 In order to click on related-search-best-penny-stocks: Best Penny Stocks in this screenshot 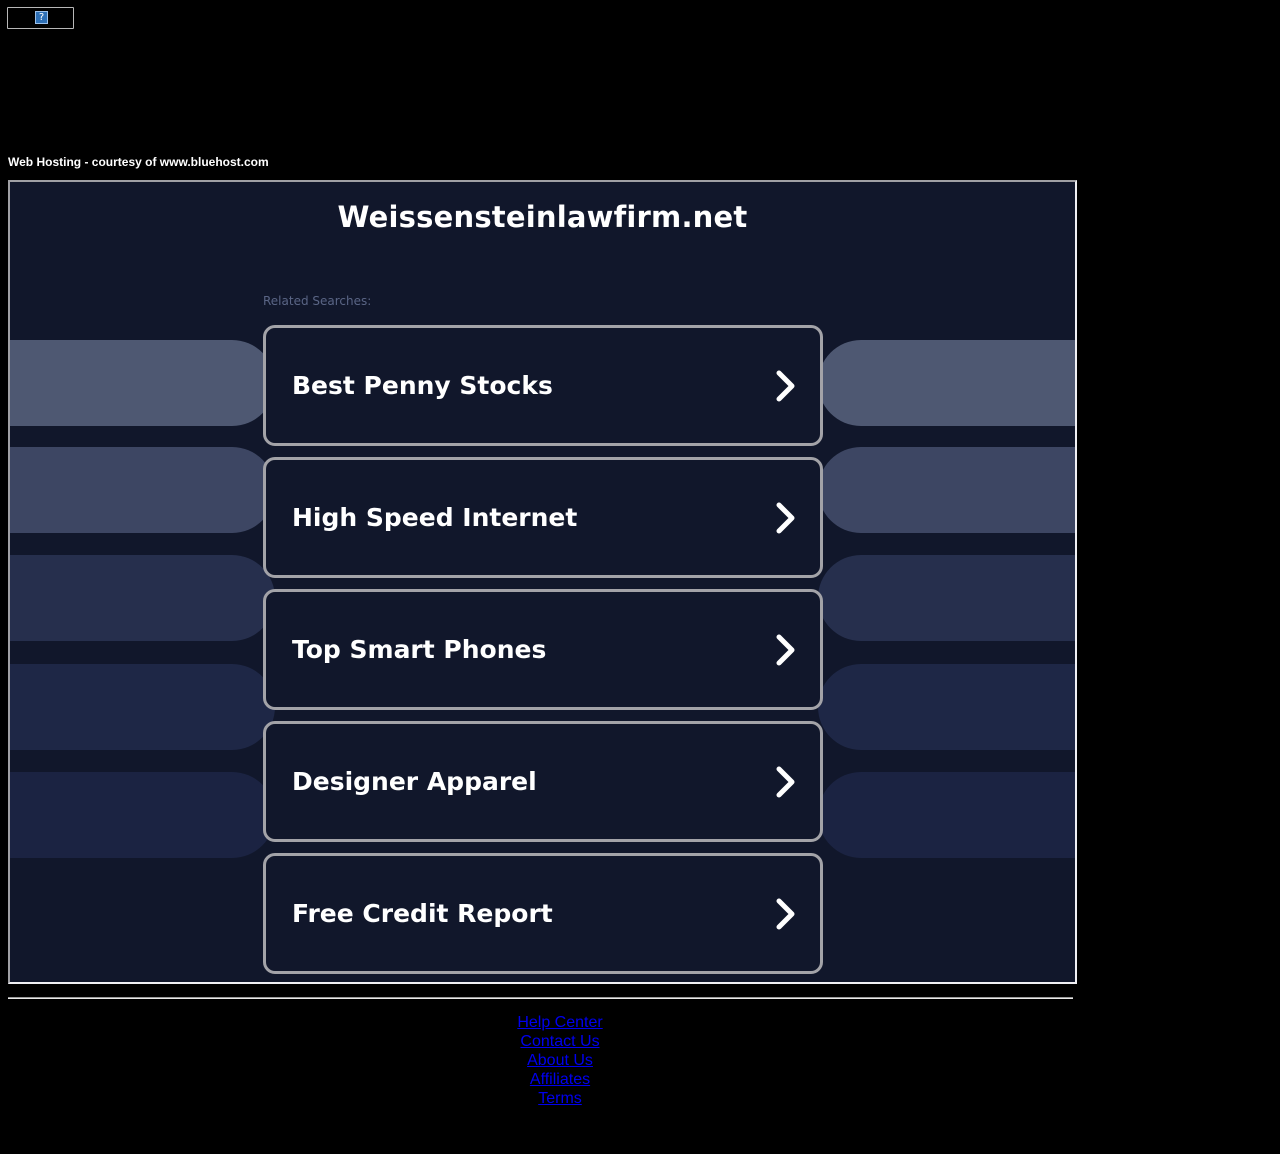, I will do `click(543, 385)`.